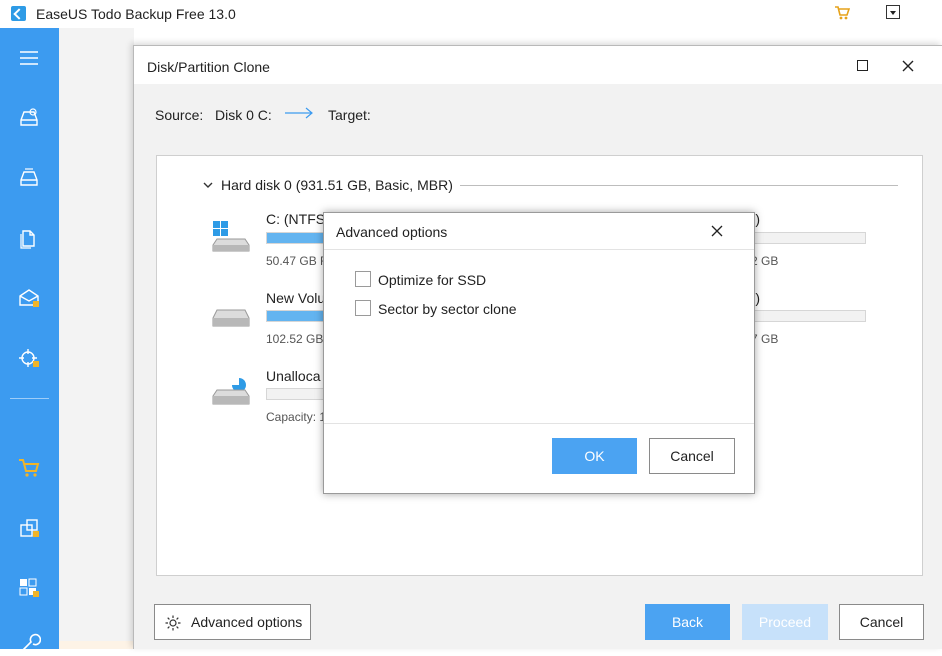 The image size is (942, 656). What do you see at coordinates (29, 588) in the screenshot?
I see `tools-icon` at bounding box center [29, 588].